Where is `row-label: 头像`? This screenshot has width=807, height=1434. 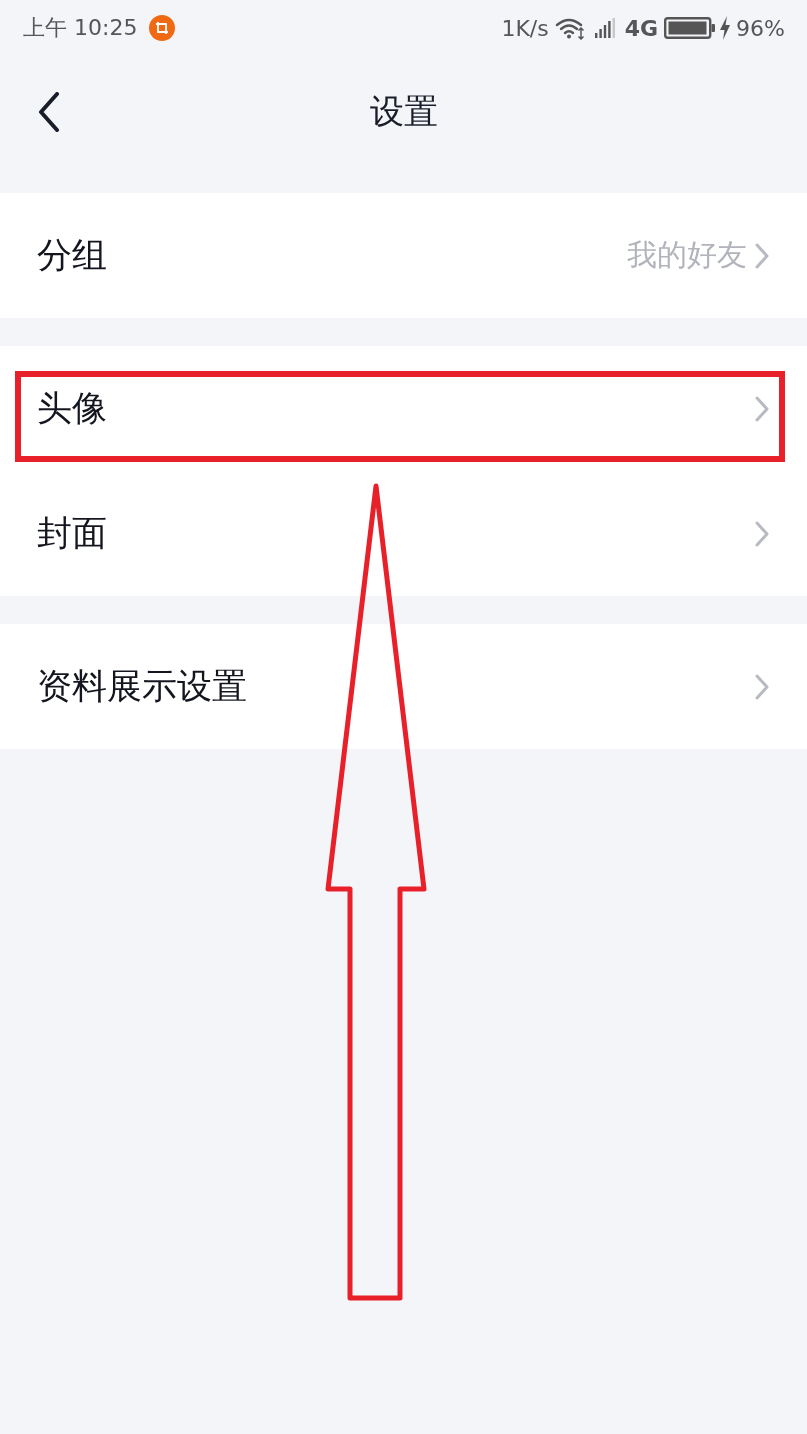 row-label: 头像 is located at coordinates (72, 408).